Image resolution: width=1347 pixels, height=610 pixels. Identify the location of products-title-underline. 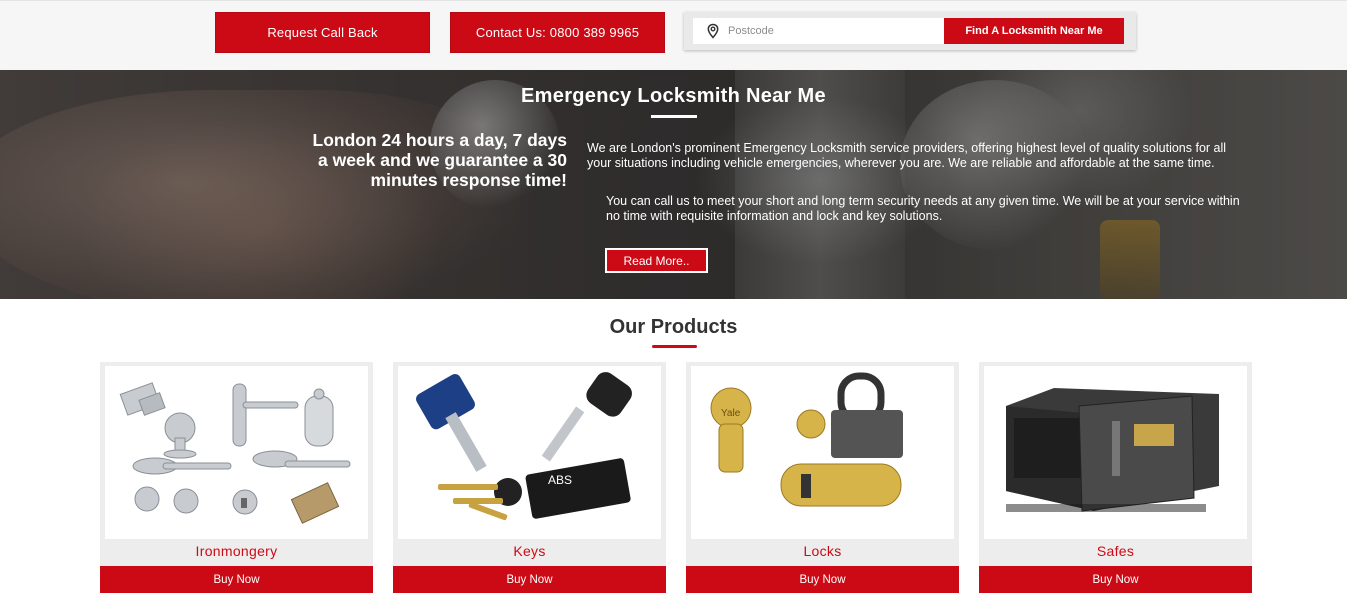
(674, 346).